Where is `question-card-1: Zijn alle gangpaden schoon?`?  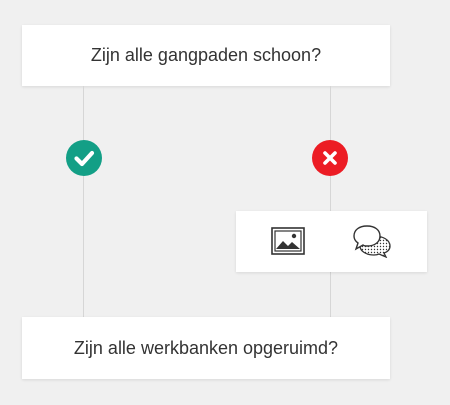 question-card-1: Zijn alle gangpaden schoon? is located at coordinates (206, 55).